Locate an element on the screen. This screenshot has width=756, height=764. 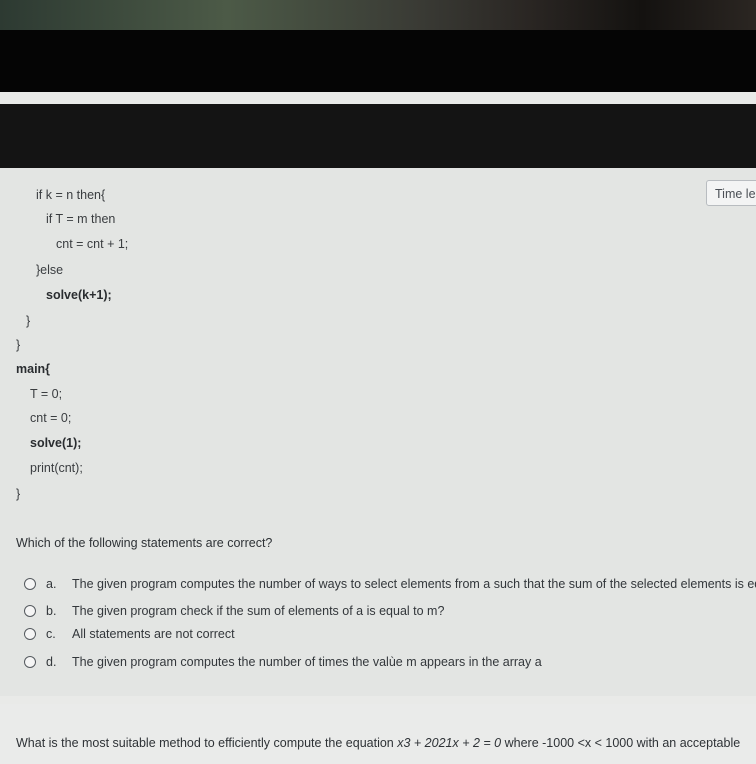
option-text: All statements are not correct is located at coordinates (153, 634).